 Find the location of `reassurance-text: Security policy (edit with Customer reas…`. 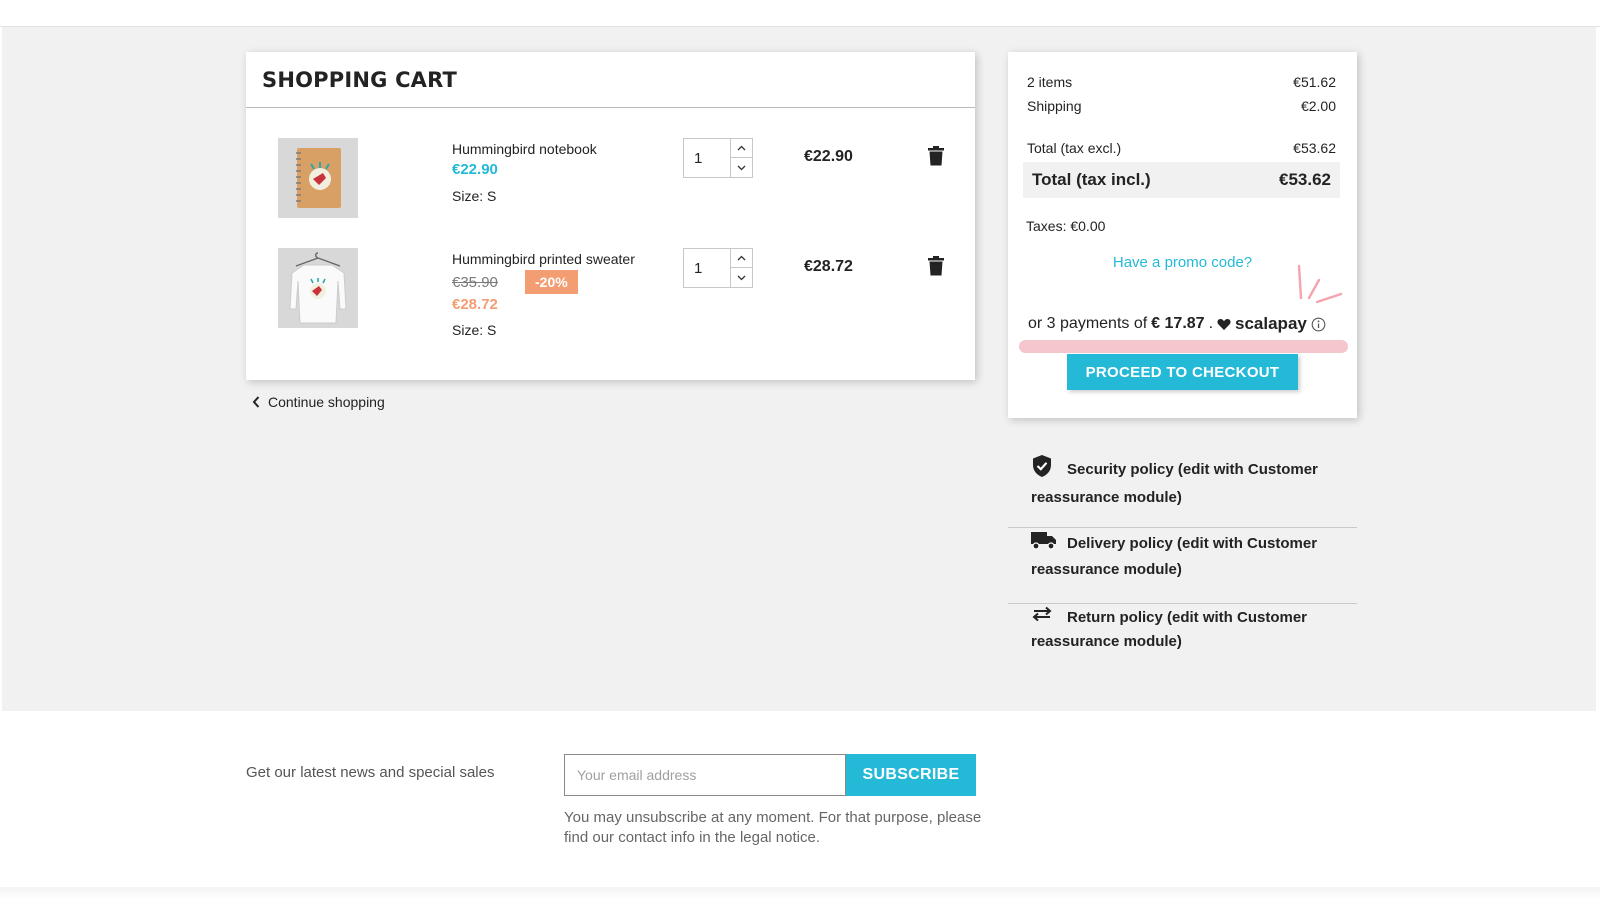

reassurance-text: Security policy (edit with Customer reas… is located at coordinates (1174, 483).